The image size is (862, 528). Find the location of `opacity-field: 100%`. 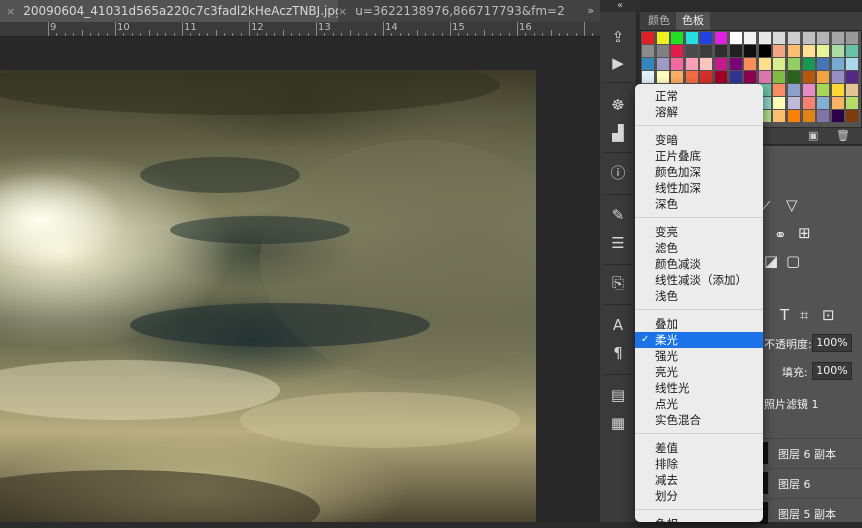

opacity-field: 100% is located at coordinates (832, 343).